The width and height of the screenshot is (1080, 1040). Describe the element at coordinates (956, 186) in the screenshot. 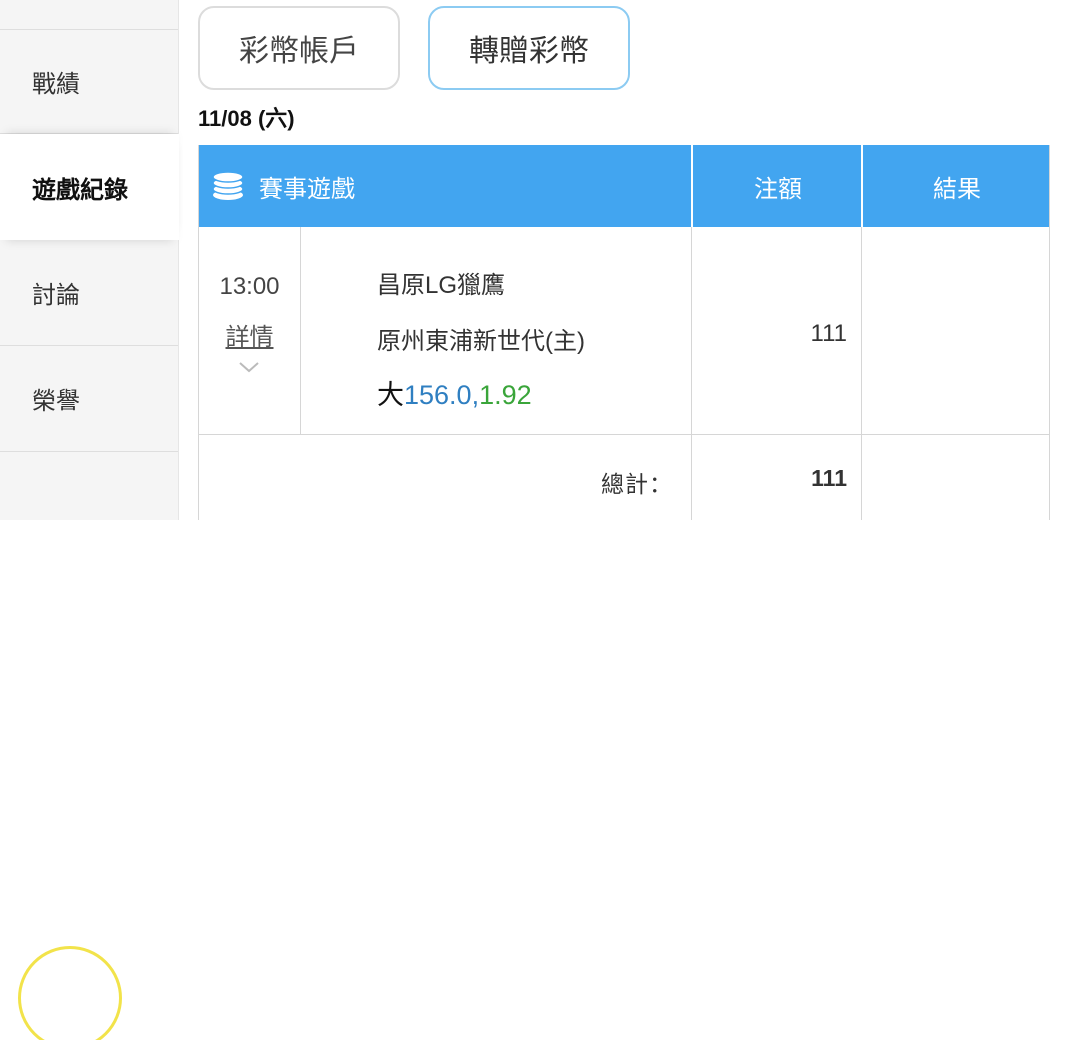

I see `column-header-result: 結果` at that location.